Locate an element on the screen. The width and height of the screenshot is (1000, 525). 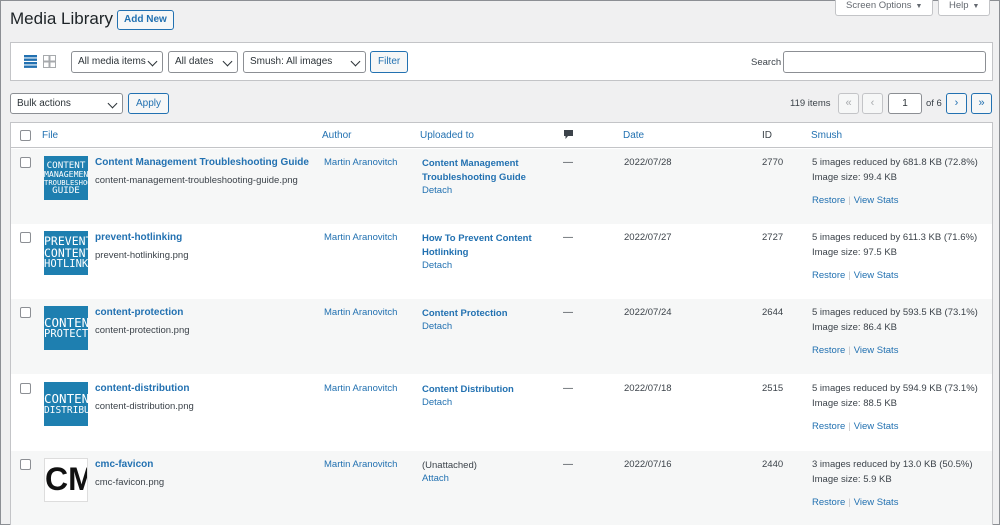
image-size: Image size: 5.9 KB is located at coordinates (852, 479).